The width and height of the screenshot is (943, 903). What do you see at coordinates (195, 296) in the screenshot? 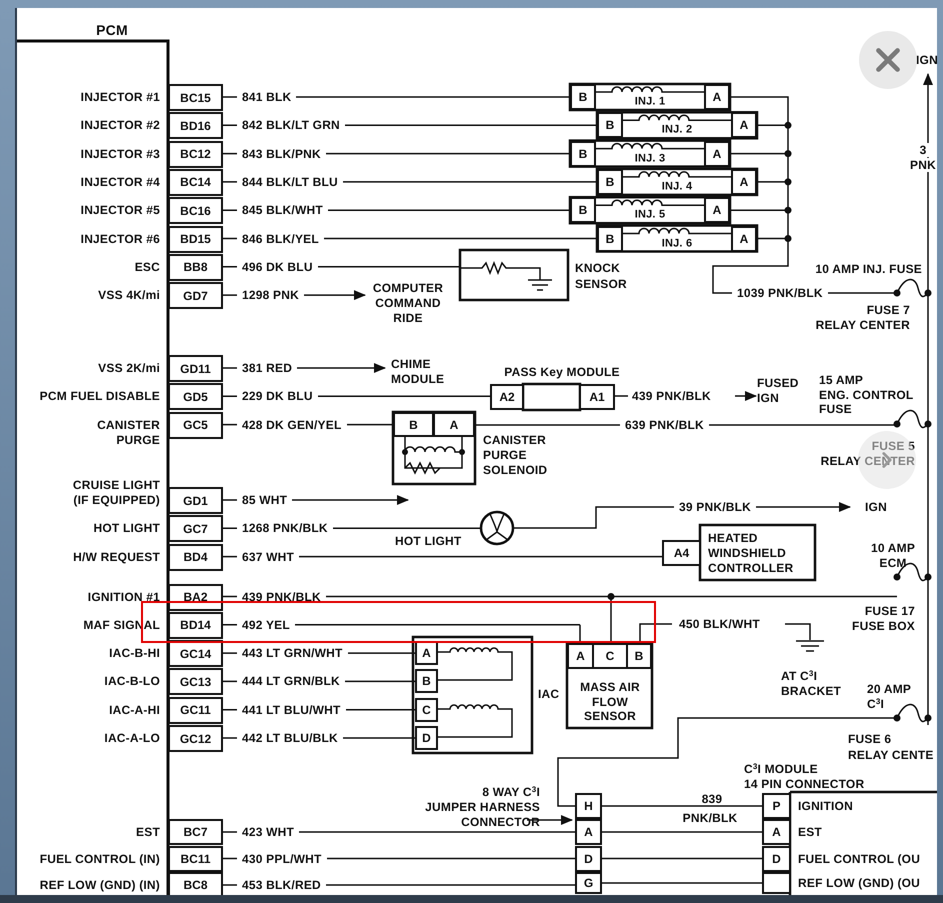
I see `connector-terminal: GD7` at bounding box center [195, 296].